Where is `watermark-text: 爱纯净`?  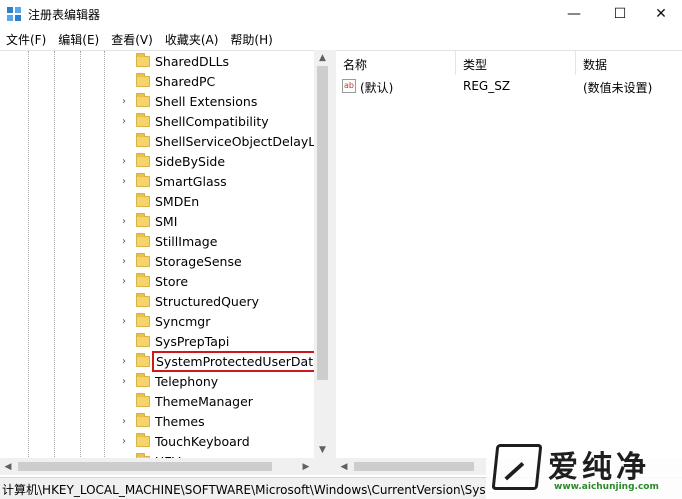
watermark-text: 爱纯净 is located at coordinates (599, 467).